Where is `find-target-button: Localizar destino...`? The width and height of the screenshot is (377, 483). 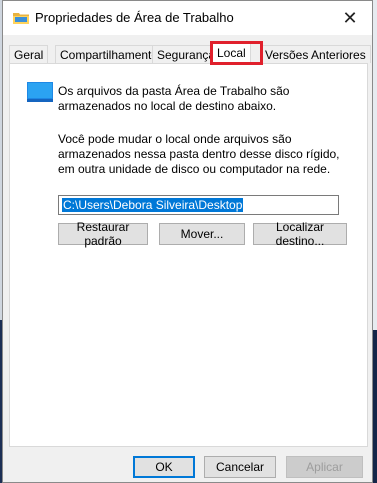
find-target-button: Localizar destino... is located at coordinates (300, 234).